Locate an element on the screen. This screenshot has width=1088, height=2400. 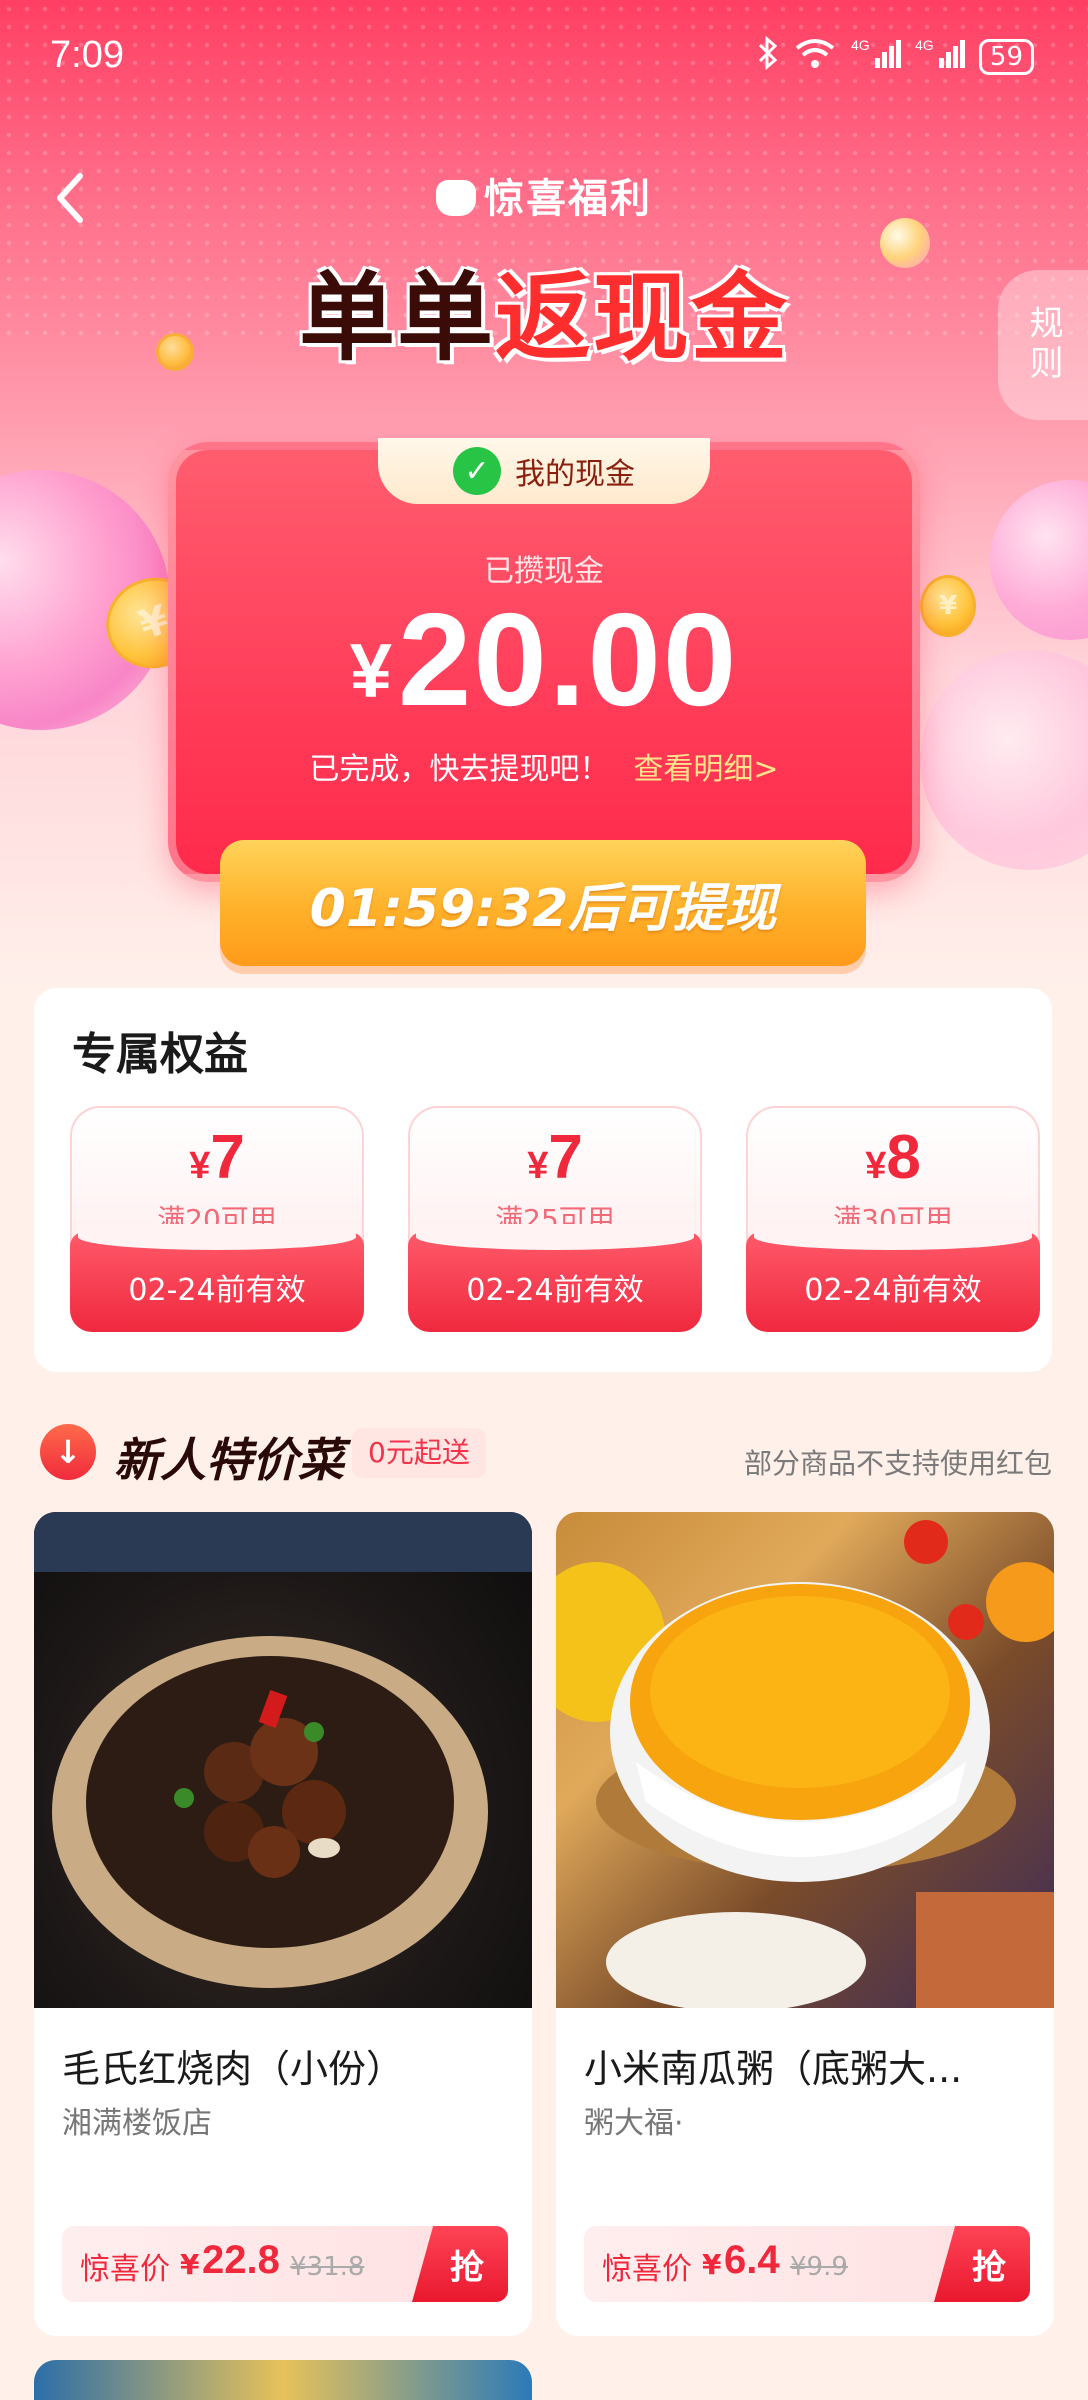
status-time: 7:09 is located at coordinates (87, 55).